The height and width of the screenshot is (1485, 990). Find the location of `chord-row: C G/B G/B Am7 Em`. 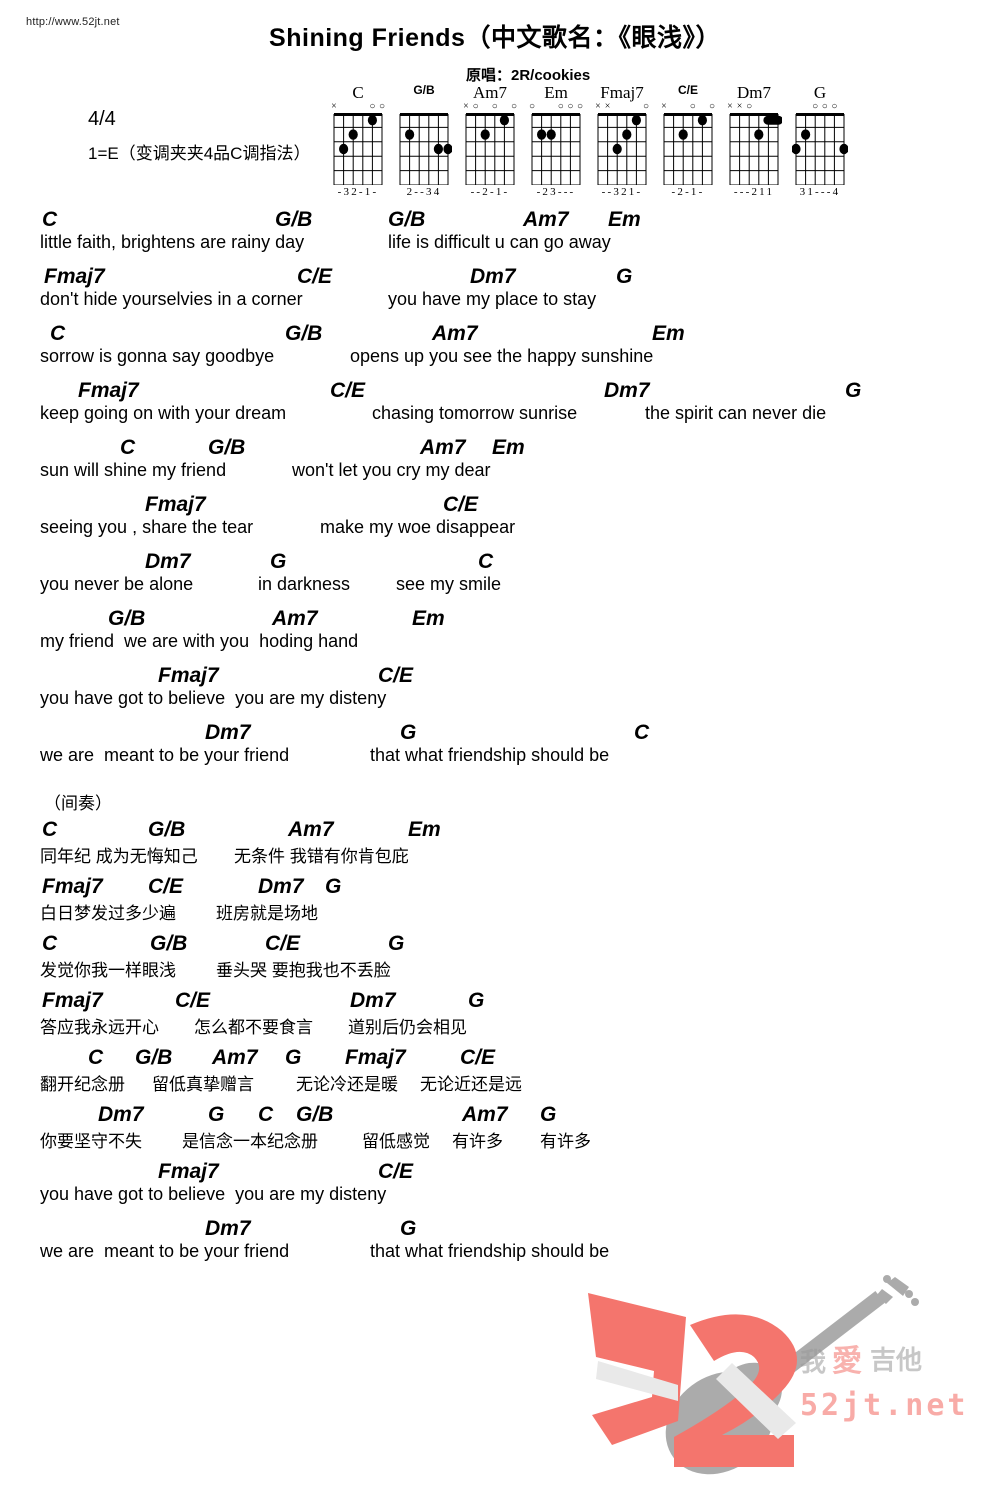

chord-row: C G/B G/B Am7 Em is located at coordinates (495, 218).